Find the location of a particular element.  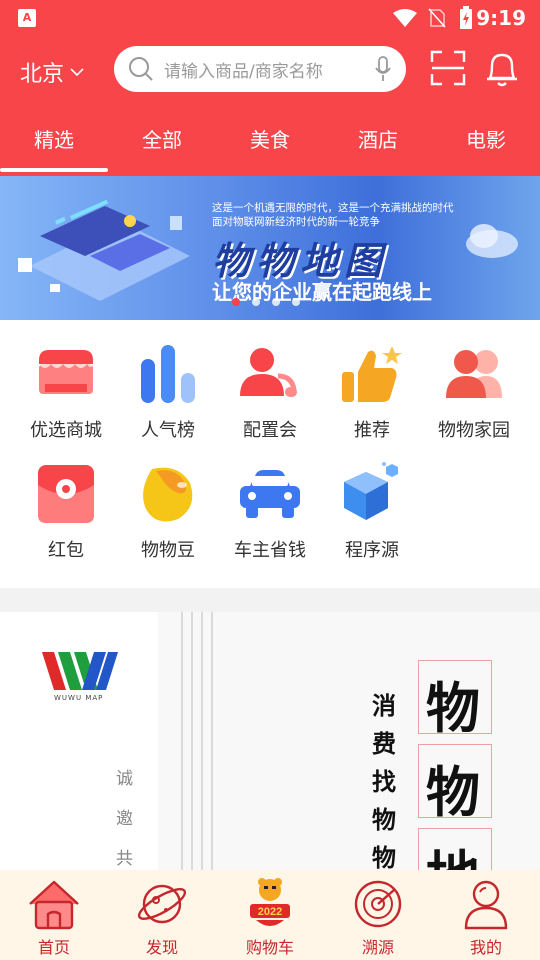

planet-icon is located at coordinates (162, 904).